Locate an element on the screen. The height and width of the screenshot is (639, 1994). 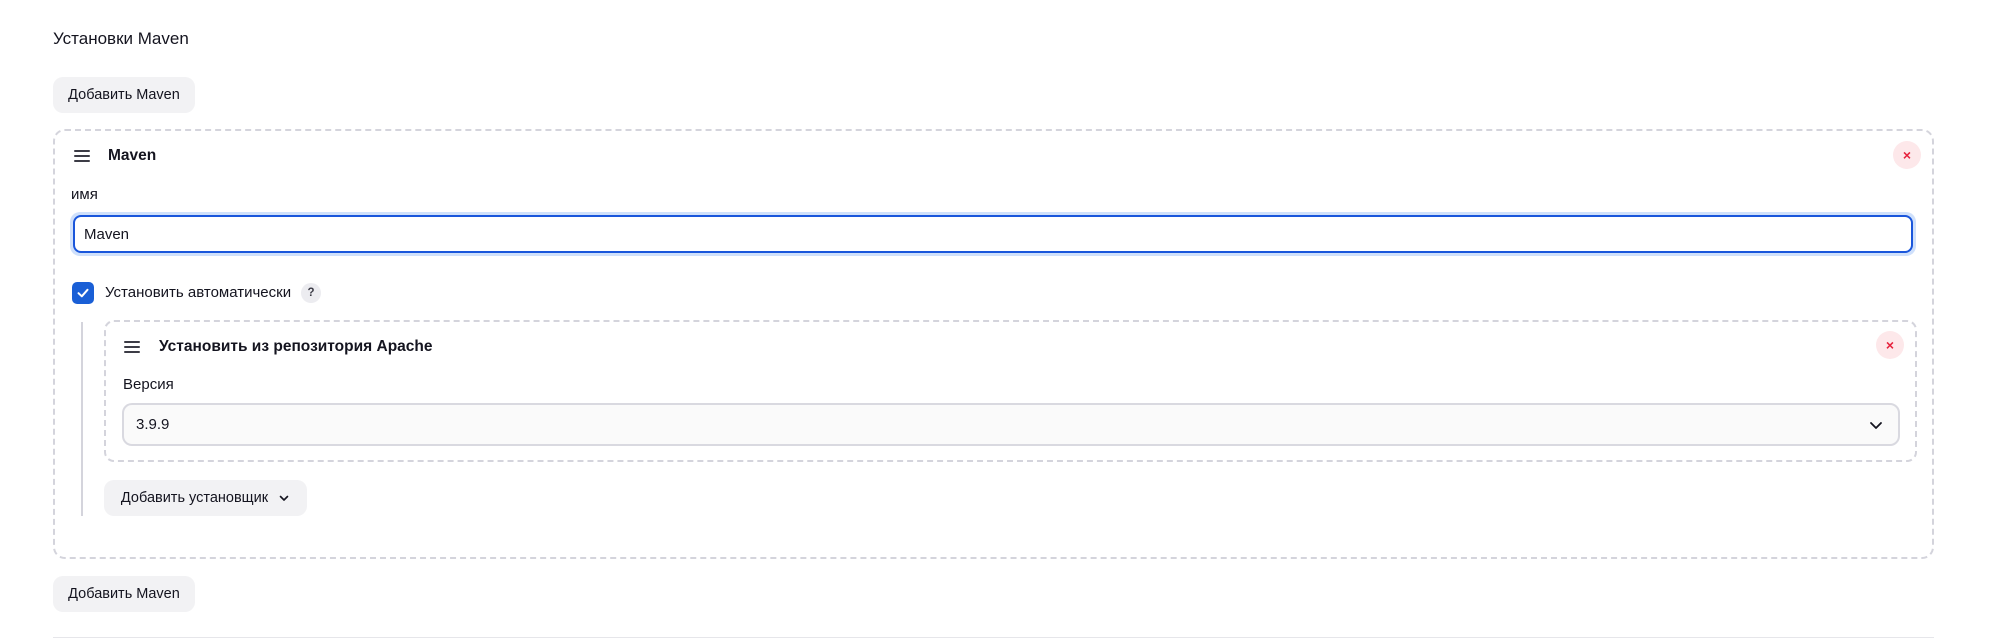
section-divider is located at coordinates (993, 637).